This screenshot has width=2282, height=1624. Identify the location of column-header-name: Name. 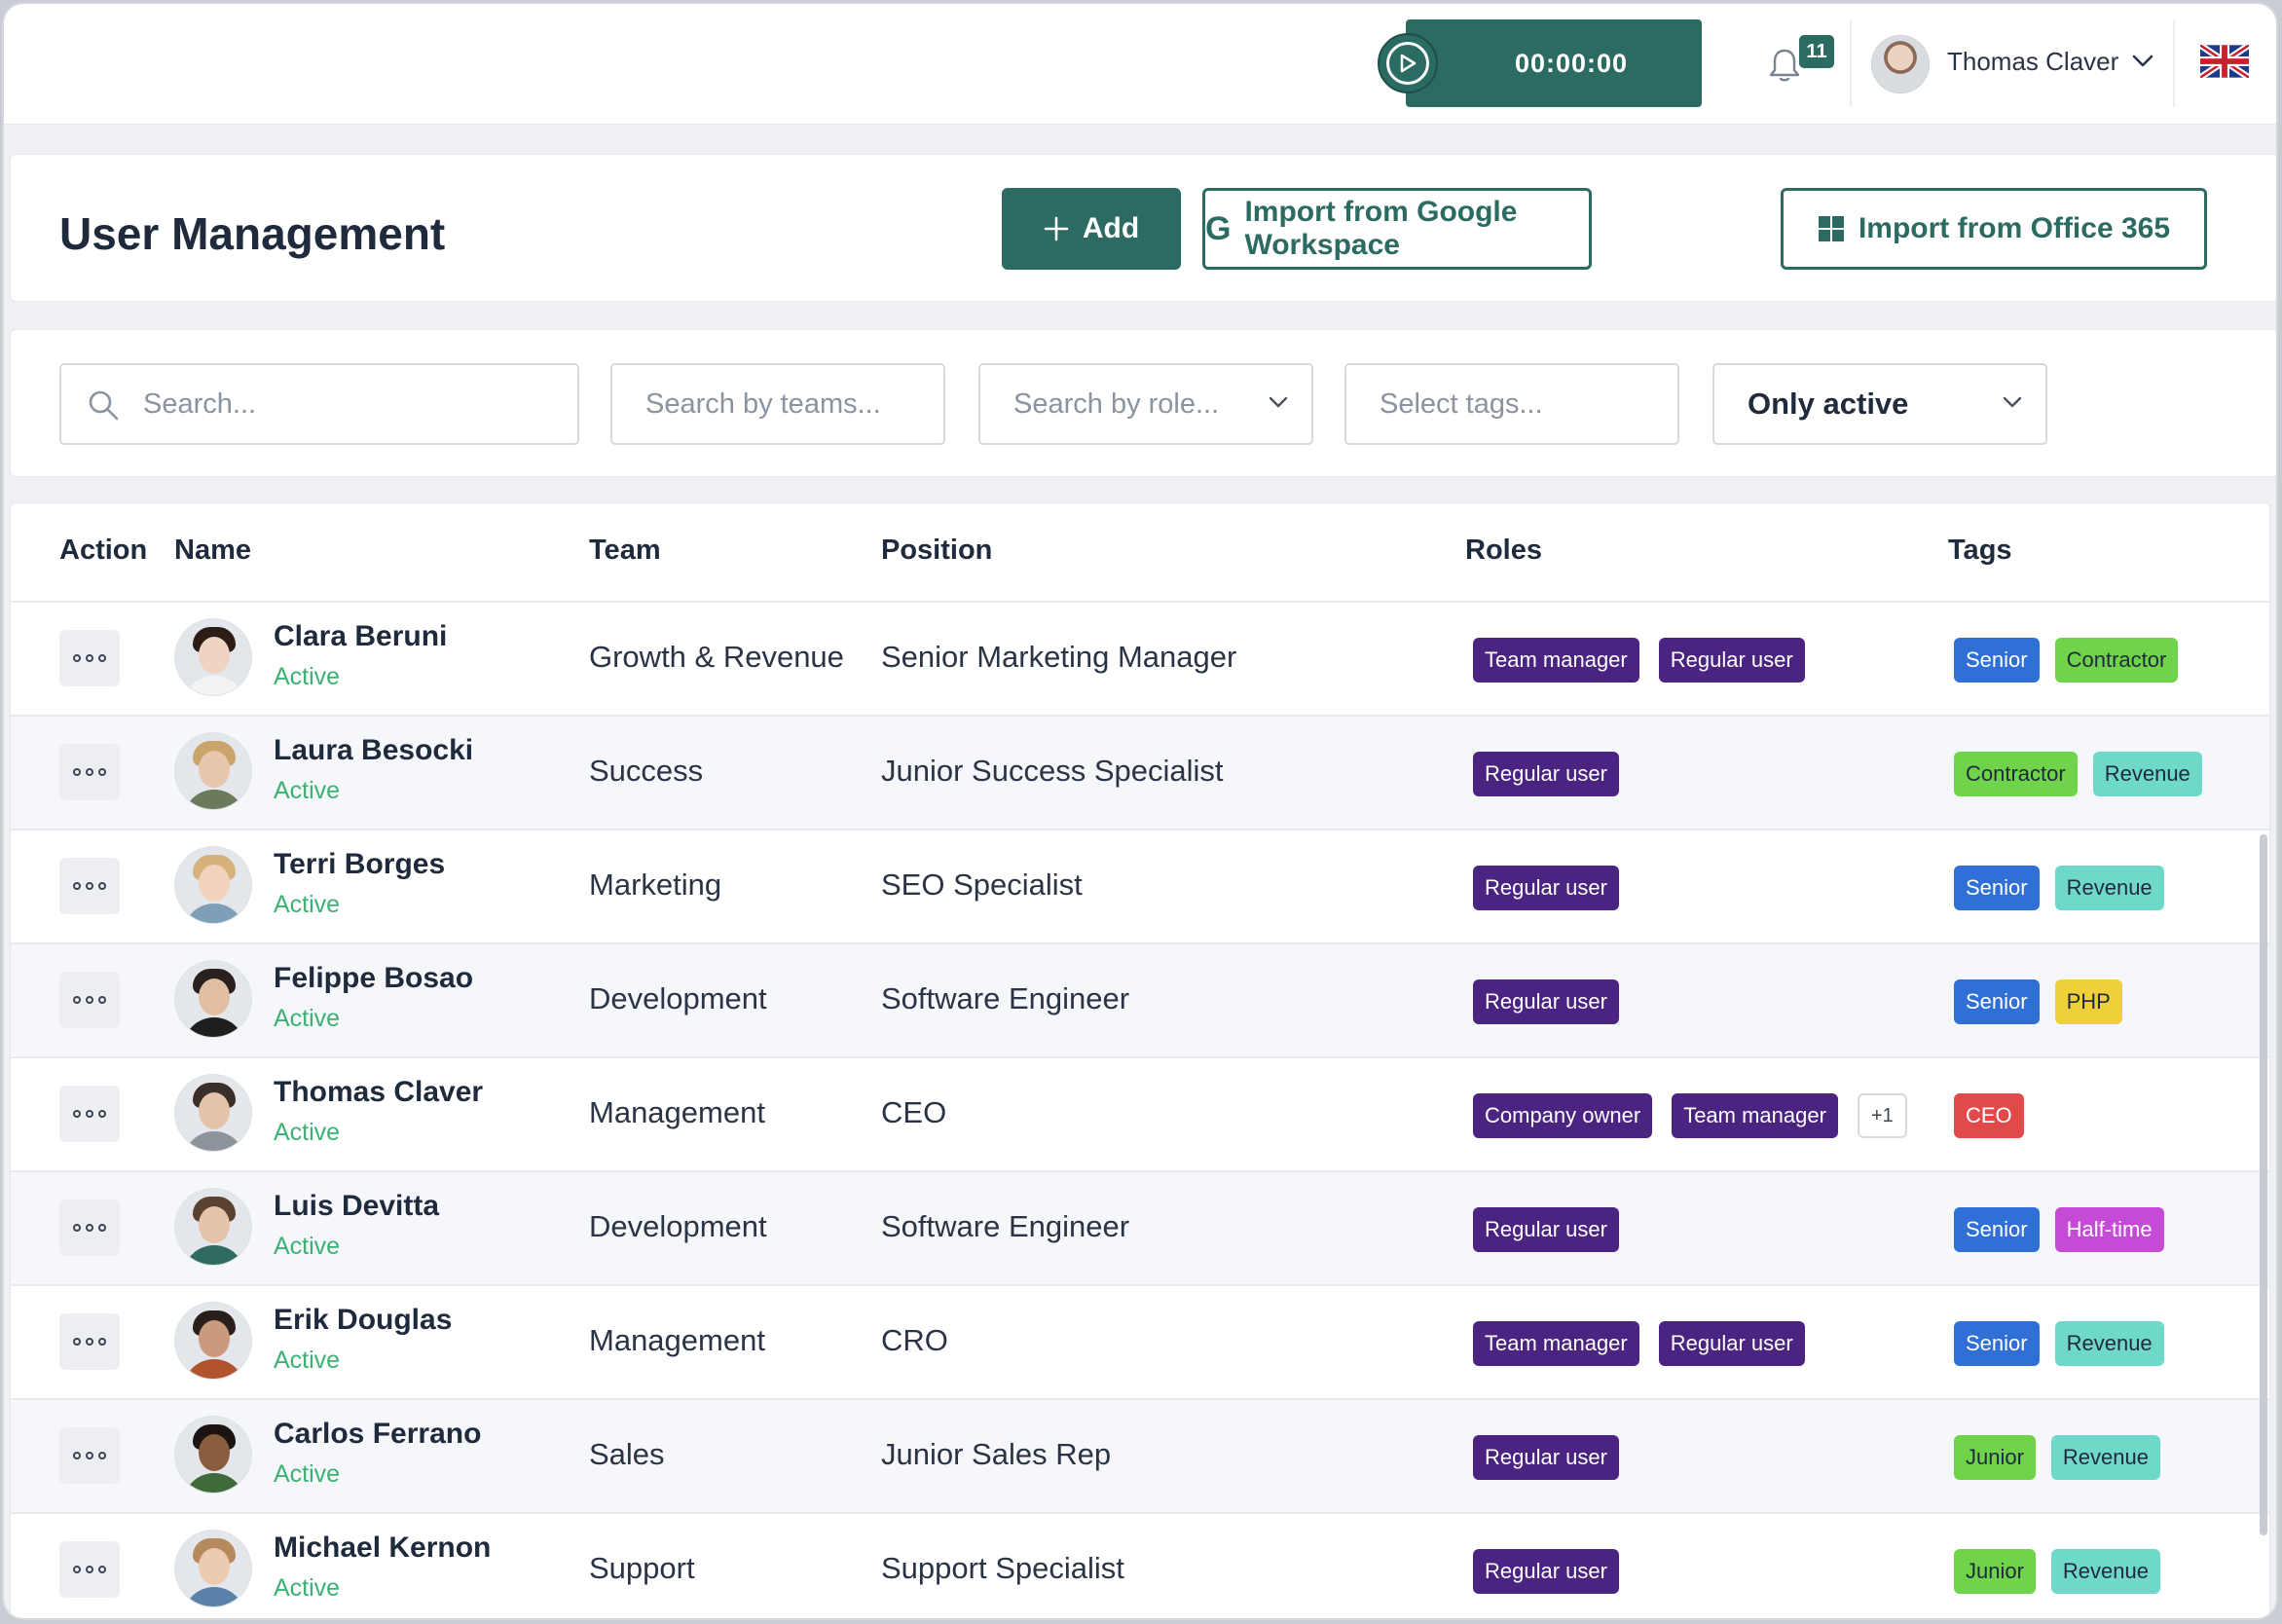
(212, 551).